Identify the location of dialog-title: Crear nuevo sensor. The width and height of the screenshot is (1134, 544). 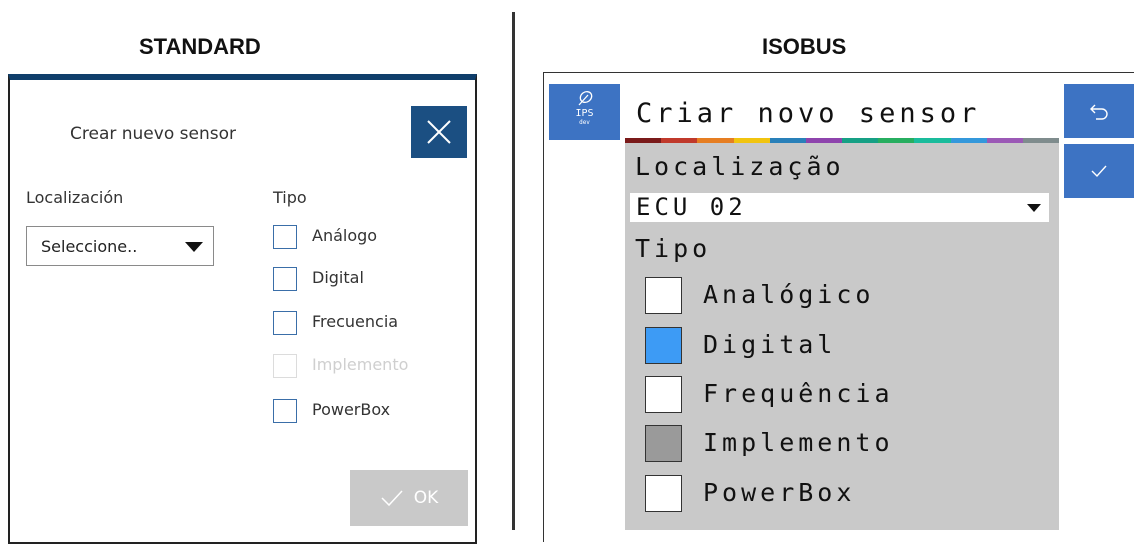
(153, 134).